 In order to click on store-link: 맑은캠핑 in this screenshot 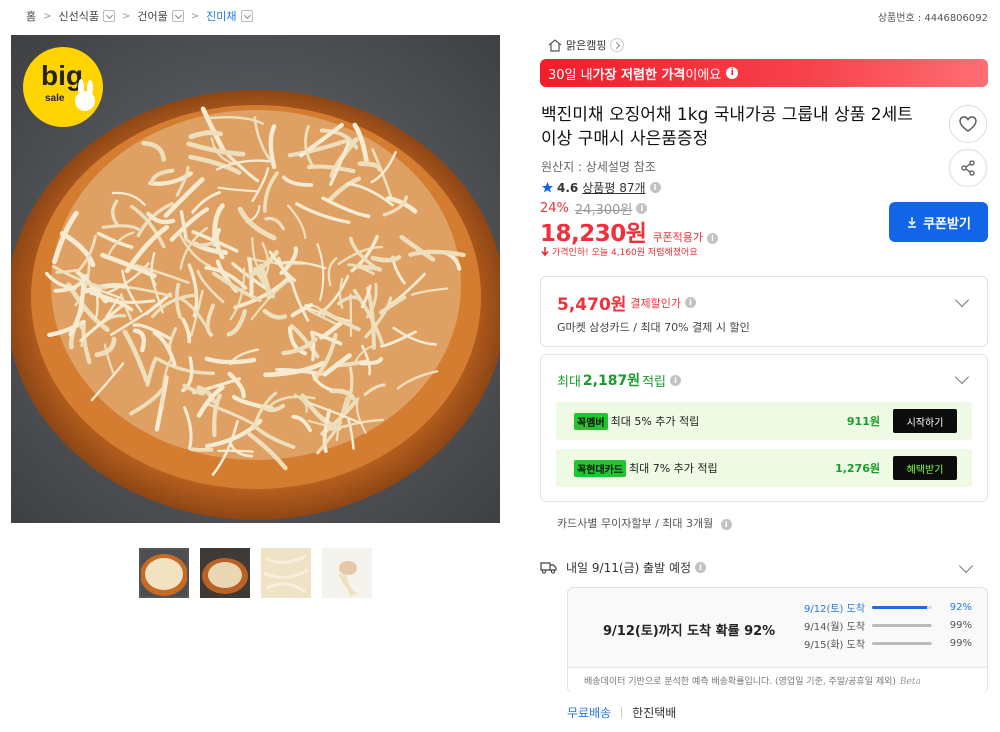, I will do `click(586, 45)`.